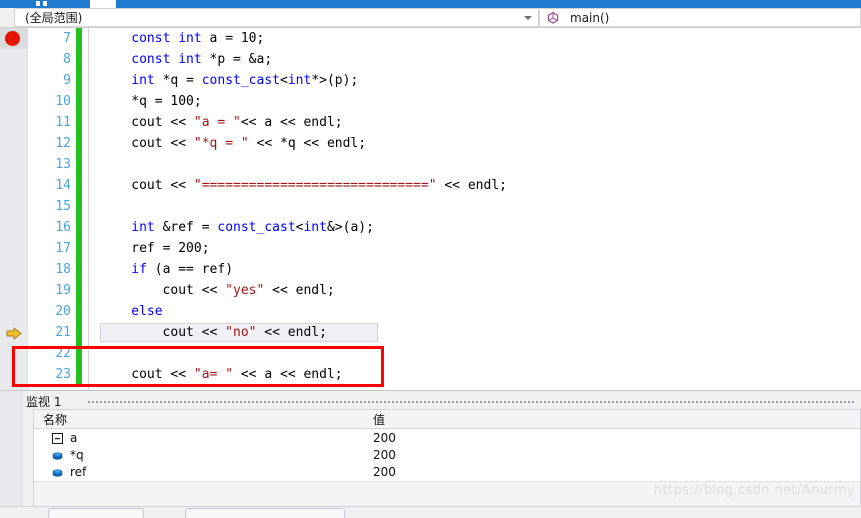 The width and height of the screenshot is (861, 518). Describe the element at coordinates (430, 290) in the screenshot. I see `code-line: 19 cout << "yes" << endl;` at that location.